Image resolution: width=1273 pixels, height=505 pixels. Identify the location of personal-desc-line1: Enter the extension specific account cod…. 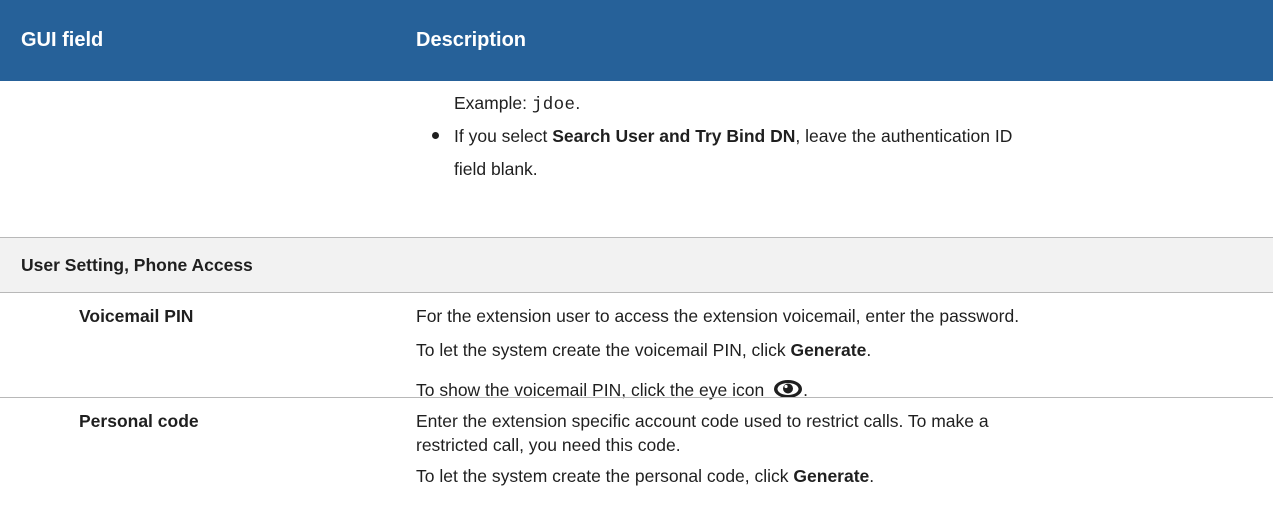
(702, 421).